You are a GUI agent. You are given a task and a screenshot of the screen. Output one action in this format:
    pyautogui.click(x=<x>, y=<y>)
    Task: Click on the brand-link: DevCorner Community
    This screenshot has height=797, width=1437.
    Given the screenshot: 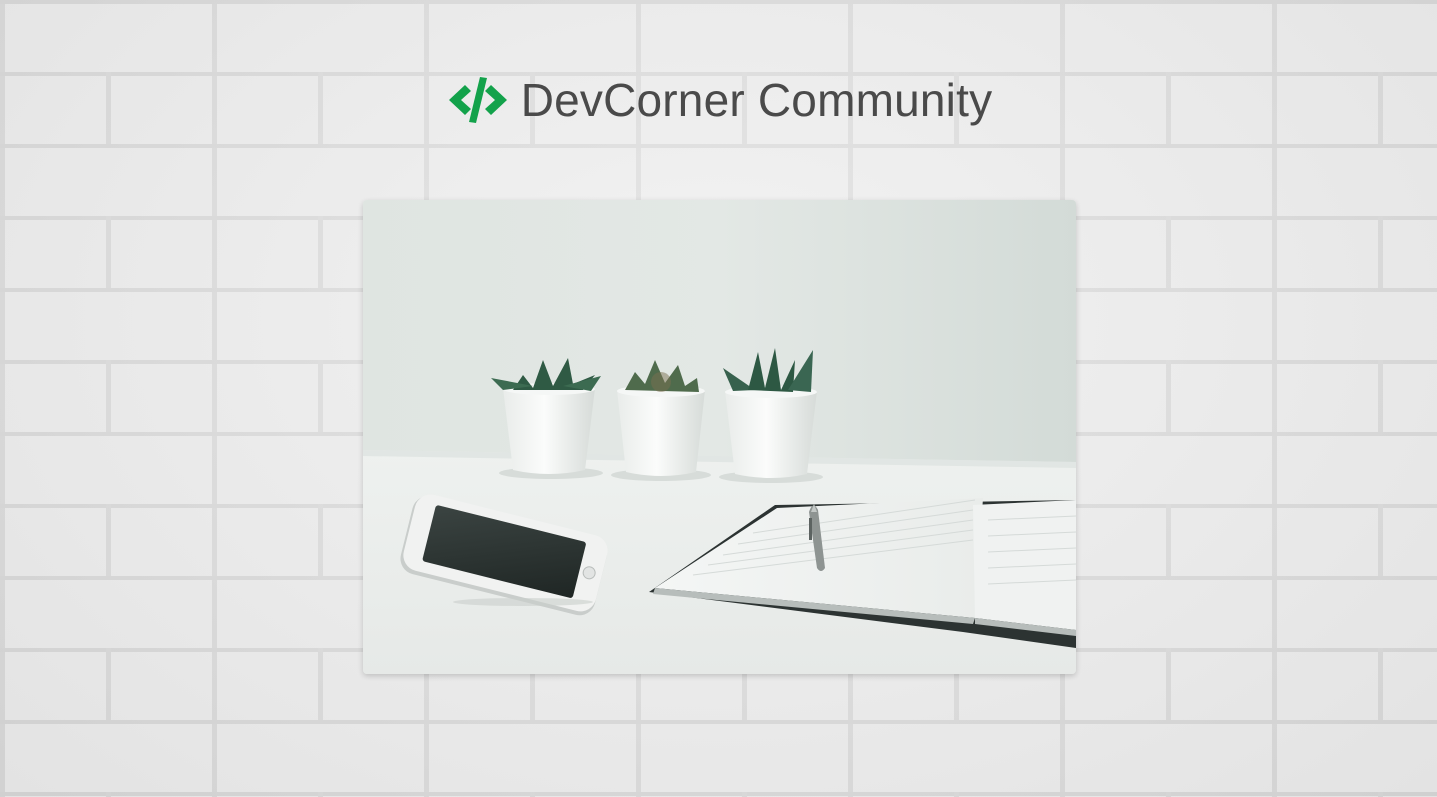 What is the action you would take?
    pyautogui.click(x=720, y=100)
    